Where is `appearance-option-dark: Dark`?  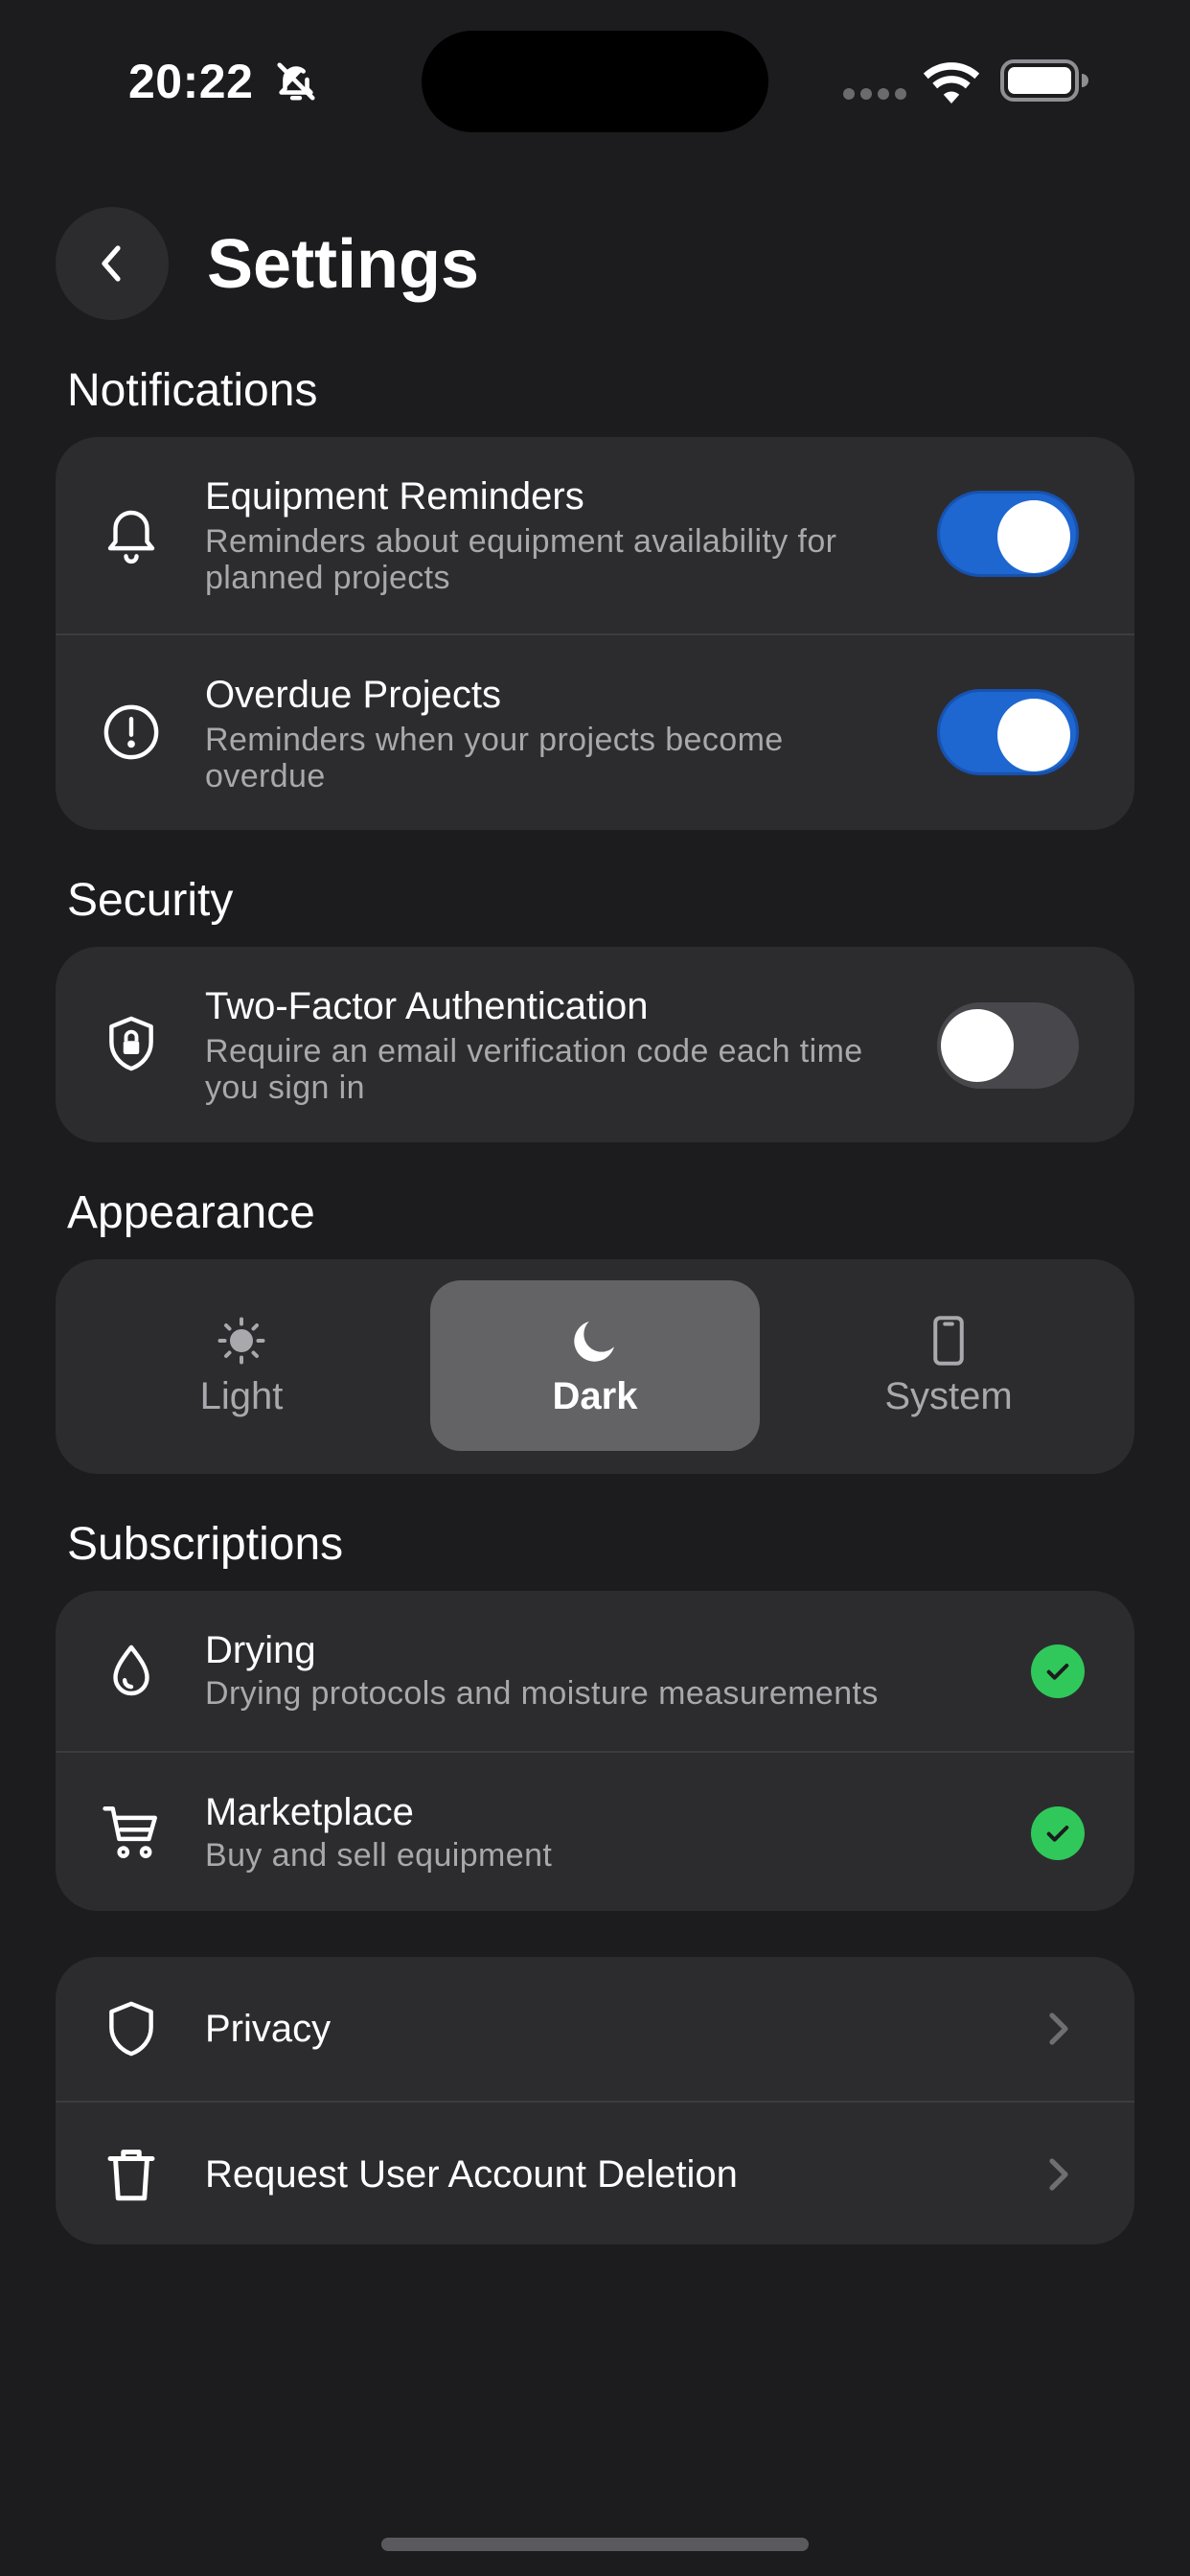 appearance-option-dark: Dark is located at coordinates (595, 1365).